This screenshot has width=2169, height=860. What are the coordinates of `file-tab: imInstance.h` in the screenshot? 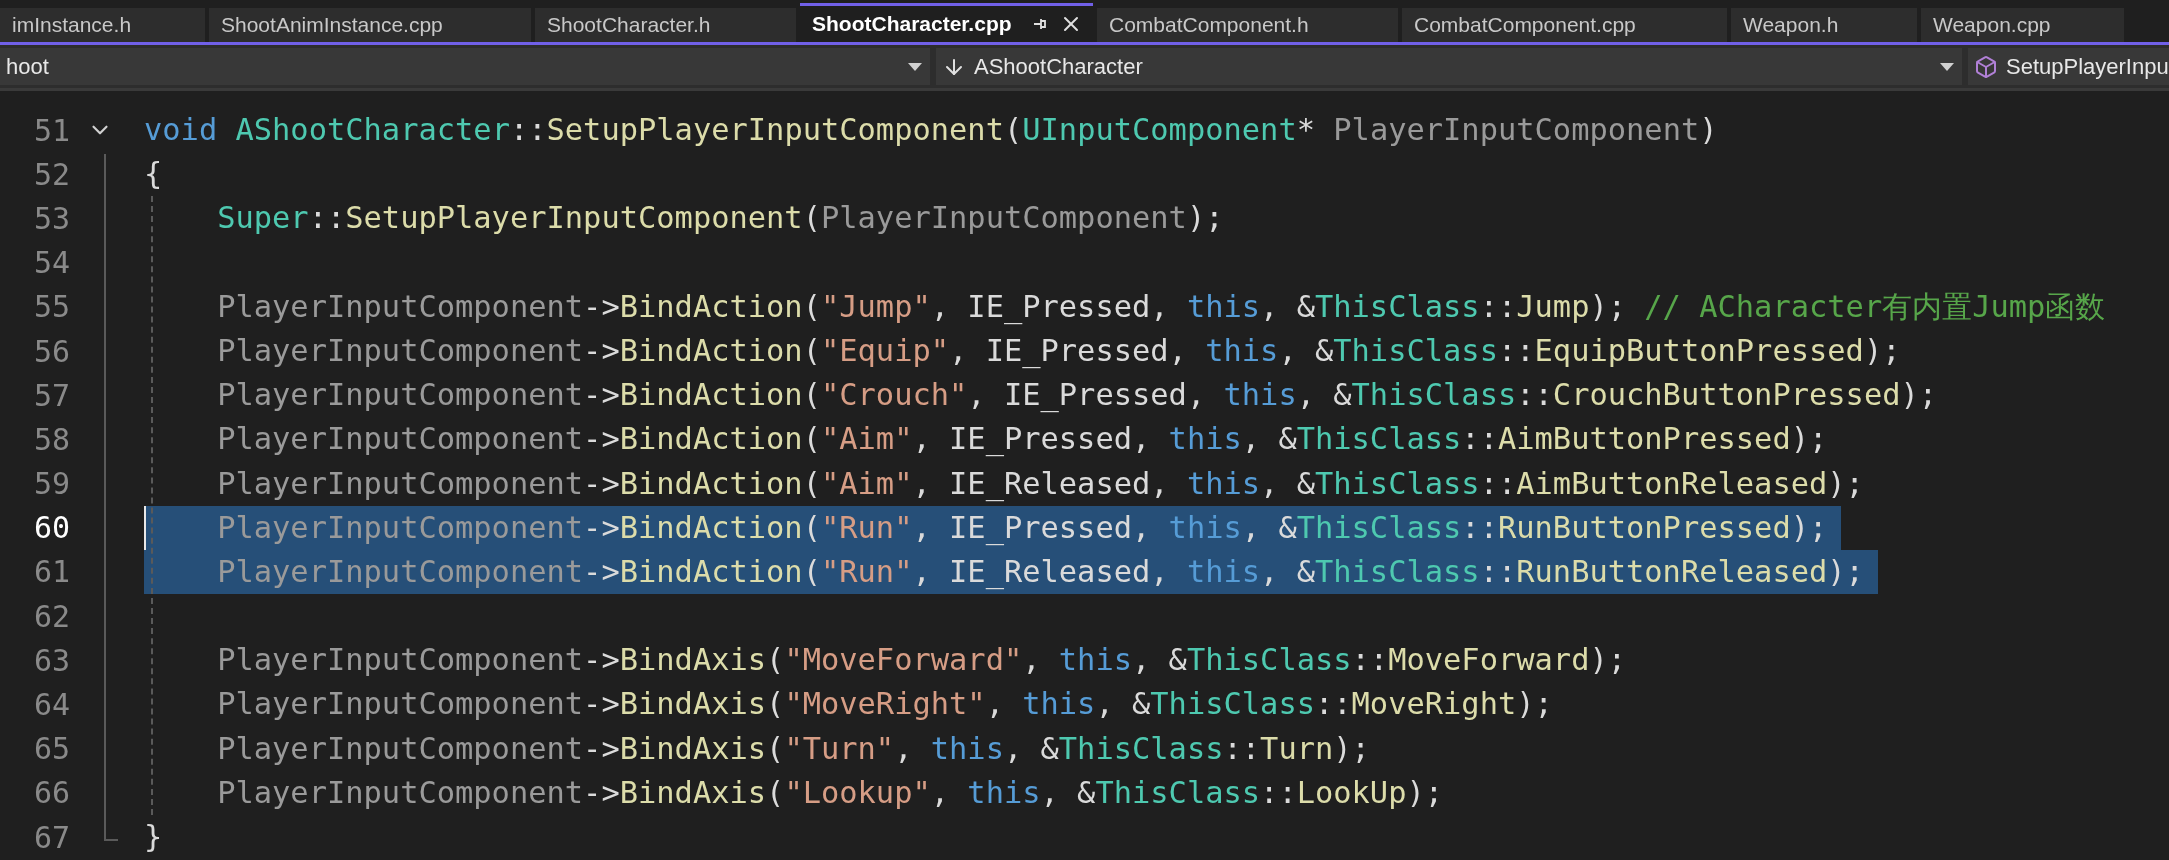 It's located at (102, 25).